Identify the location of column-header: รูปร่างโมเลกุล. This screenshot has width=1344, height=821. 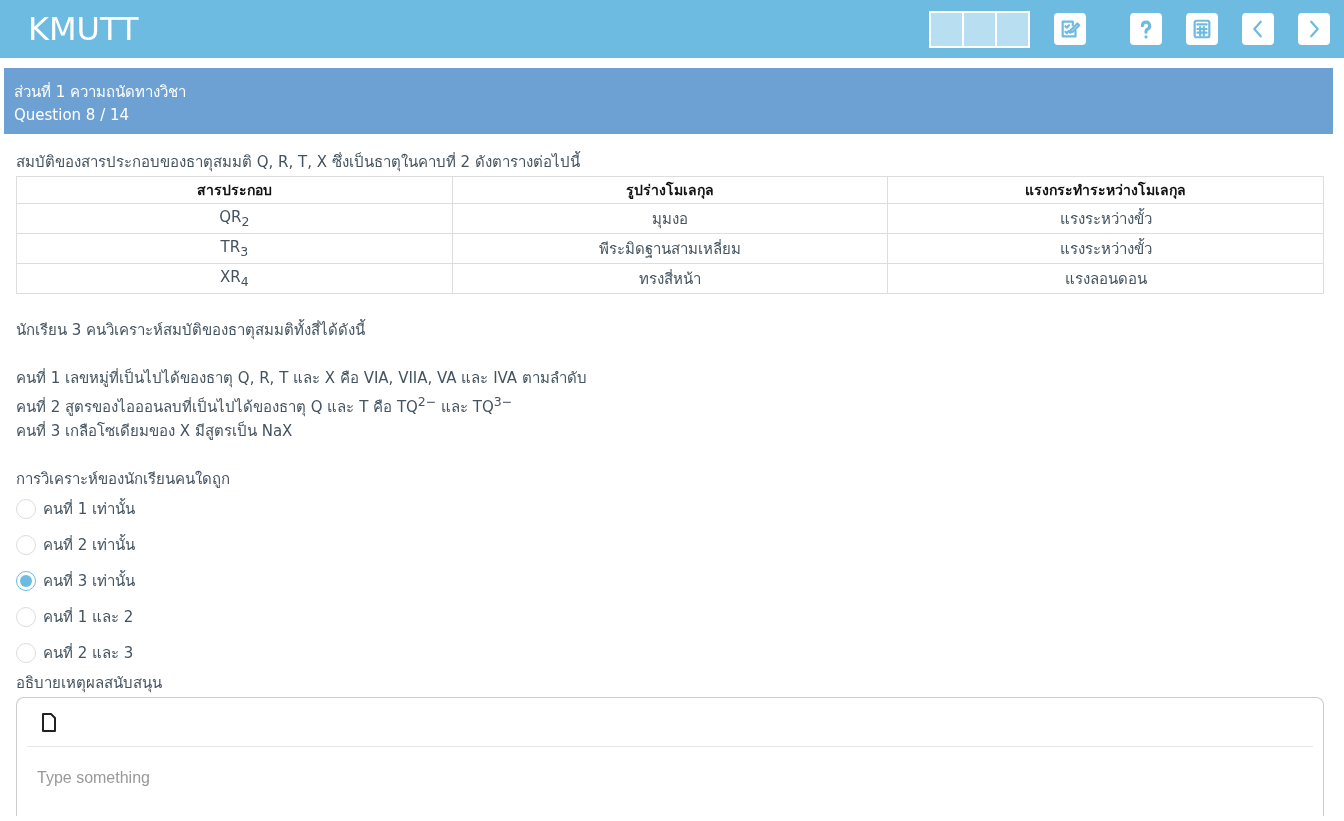
(670, 190).